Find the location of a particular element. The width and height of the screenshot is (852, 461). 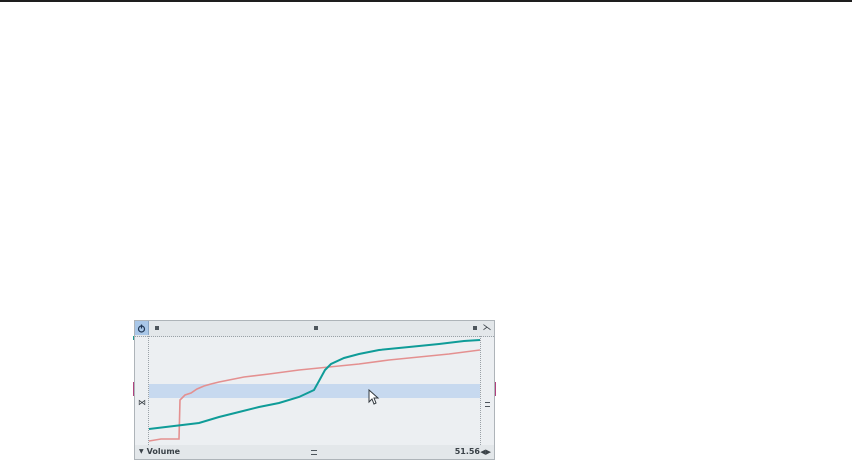

power-icon is located at coordinates (141, 328).